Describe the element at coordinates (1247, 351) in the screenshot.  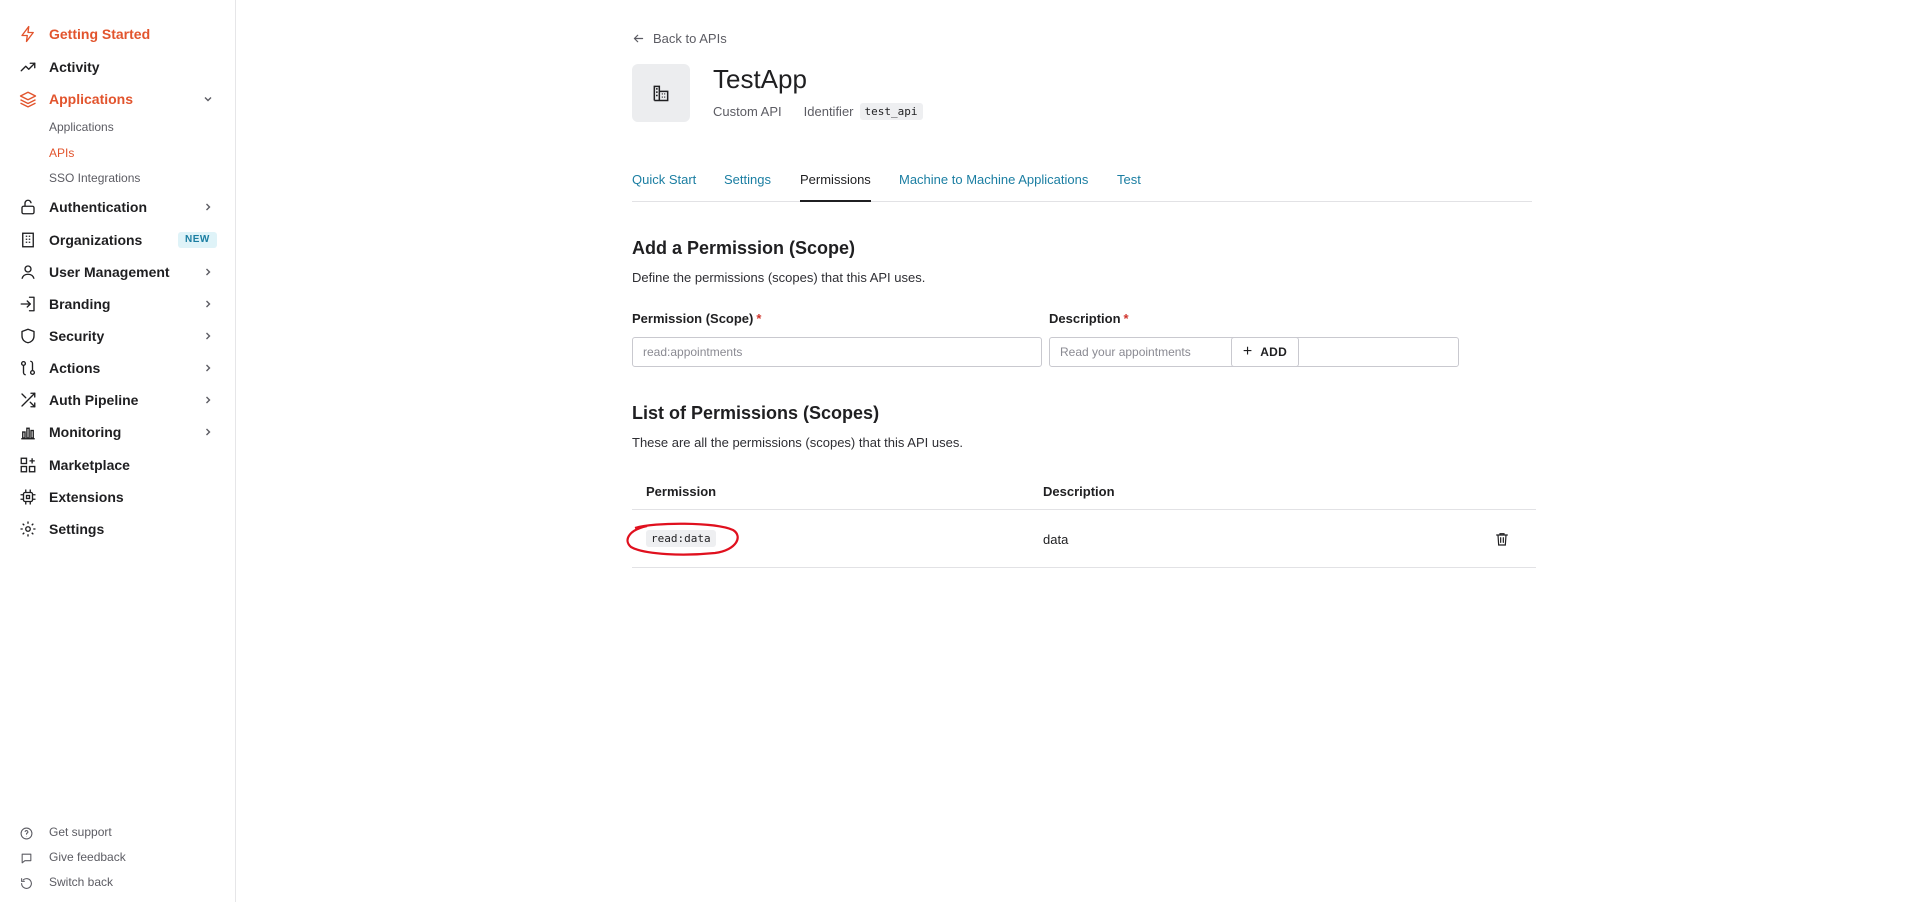
I see `plus-icon: +` at that location.